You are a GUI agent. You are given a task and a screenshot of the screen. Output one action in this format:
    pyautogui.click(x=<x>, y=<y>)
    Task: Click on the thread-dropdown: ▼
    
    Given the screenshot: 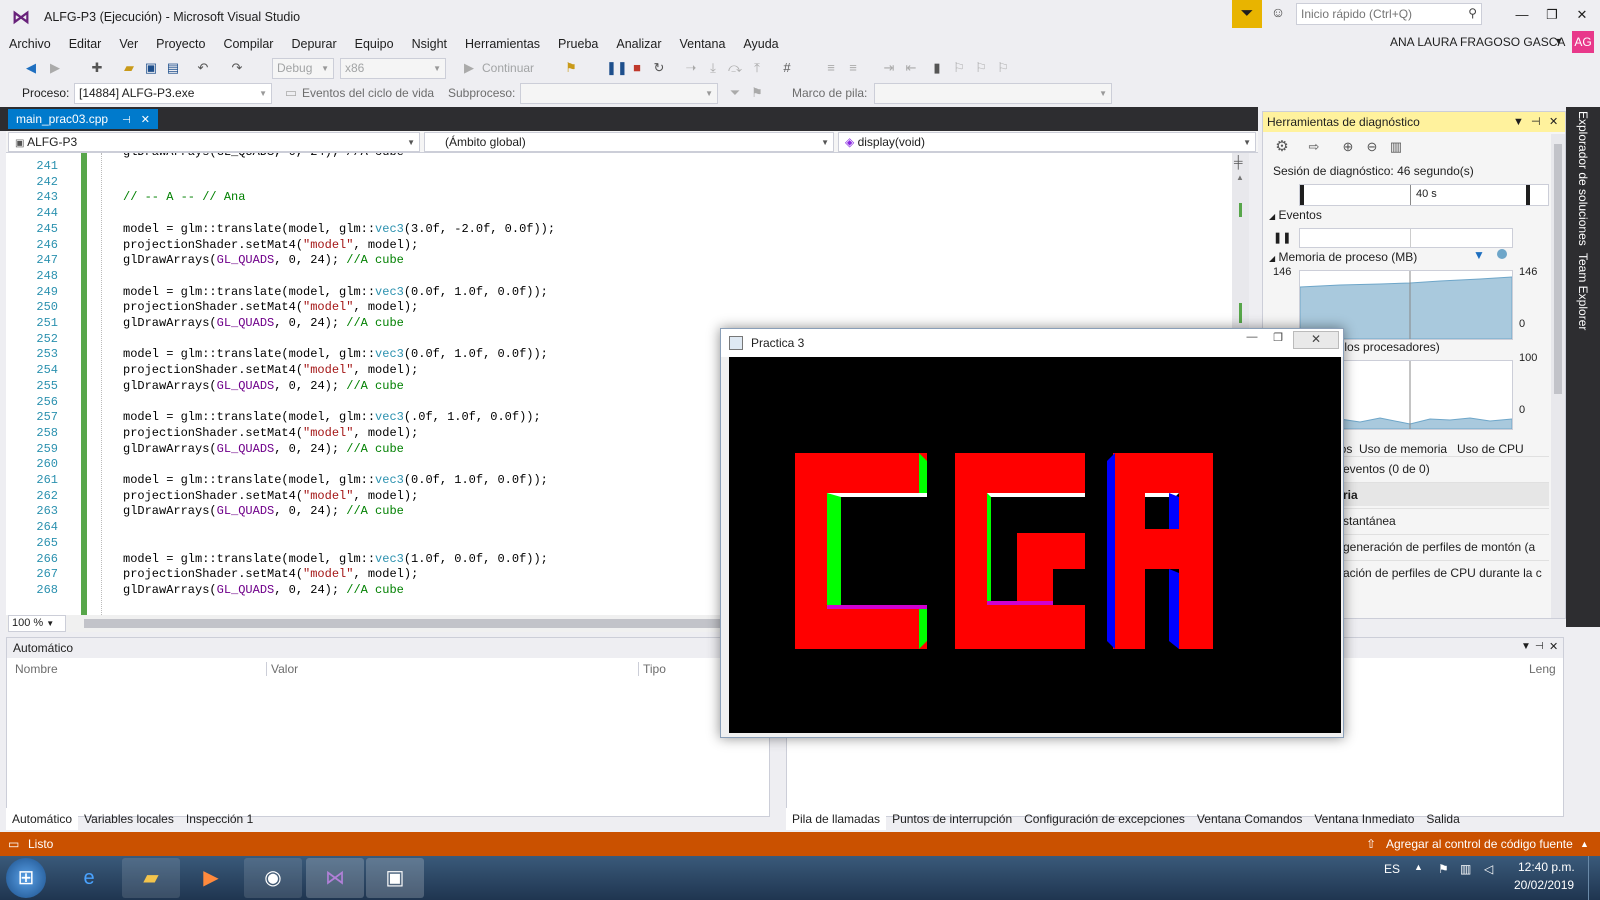 What is the action you would take?
    pyautogui.click(x=619, y=93)
    